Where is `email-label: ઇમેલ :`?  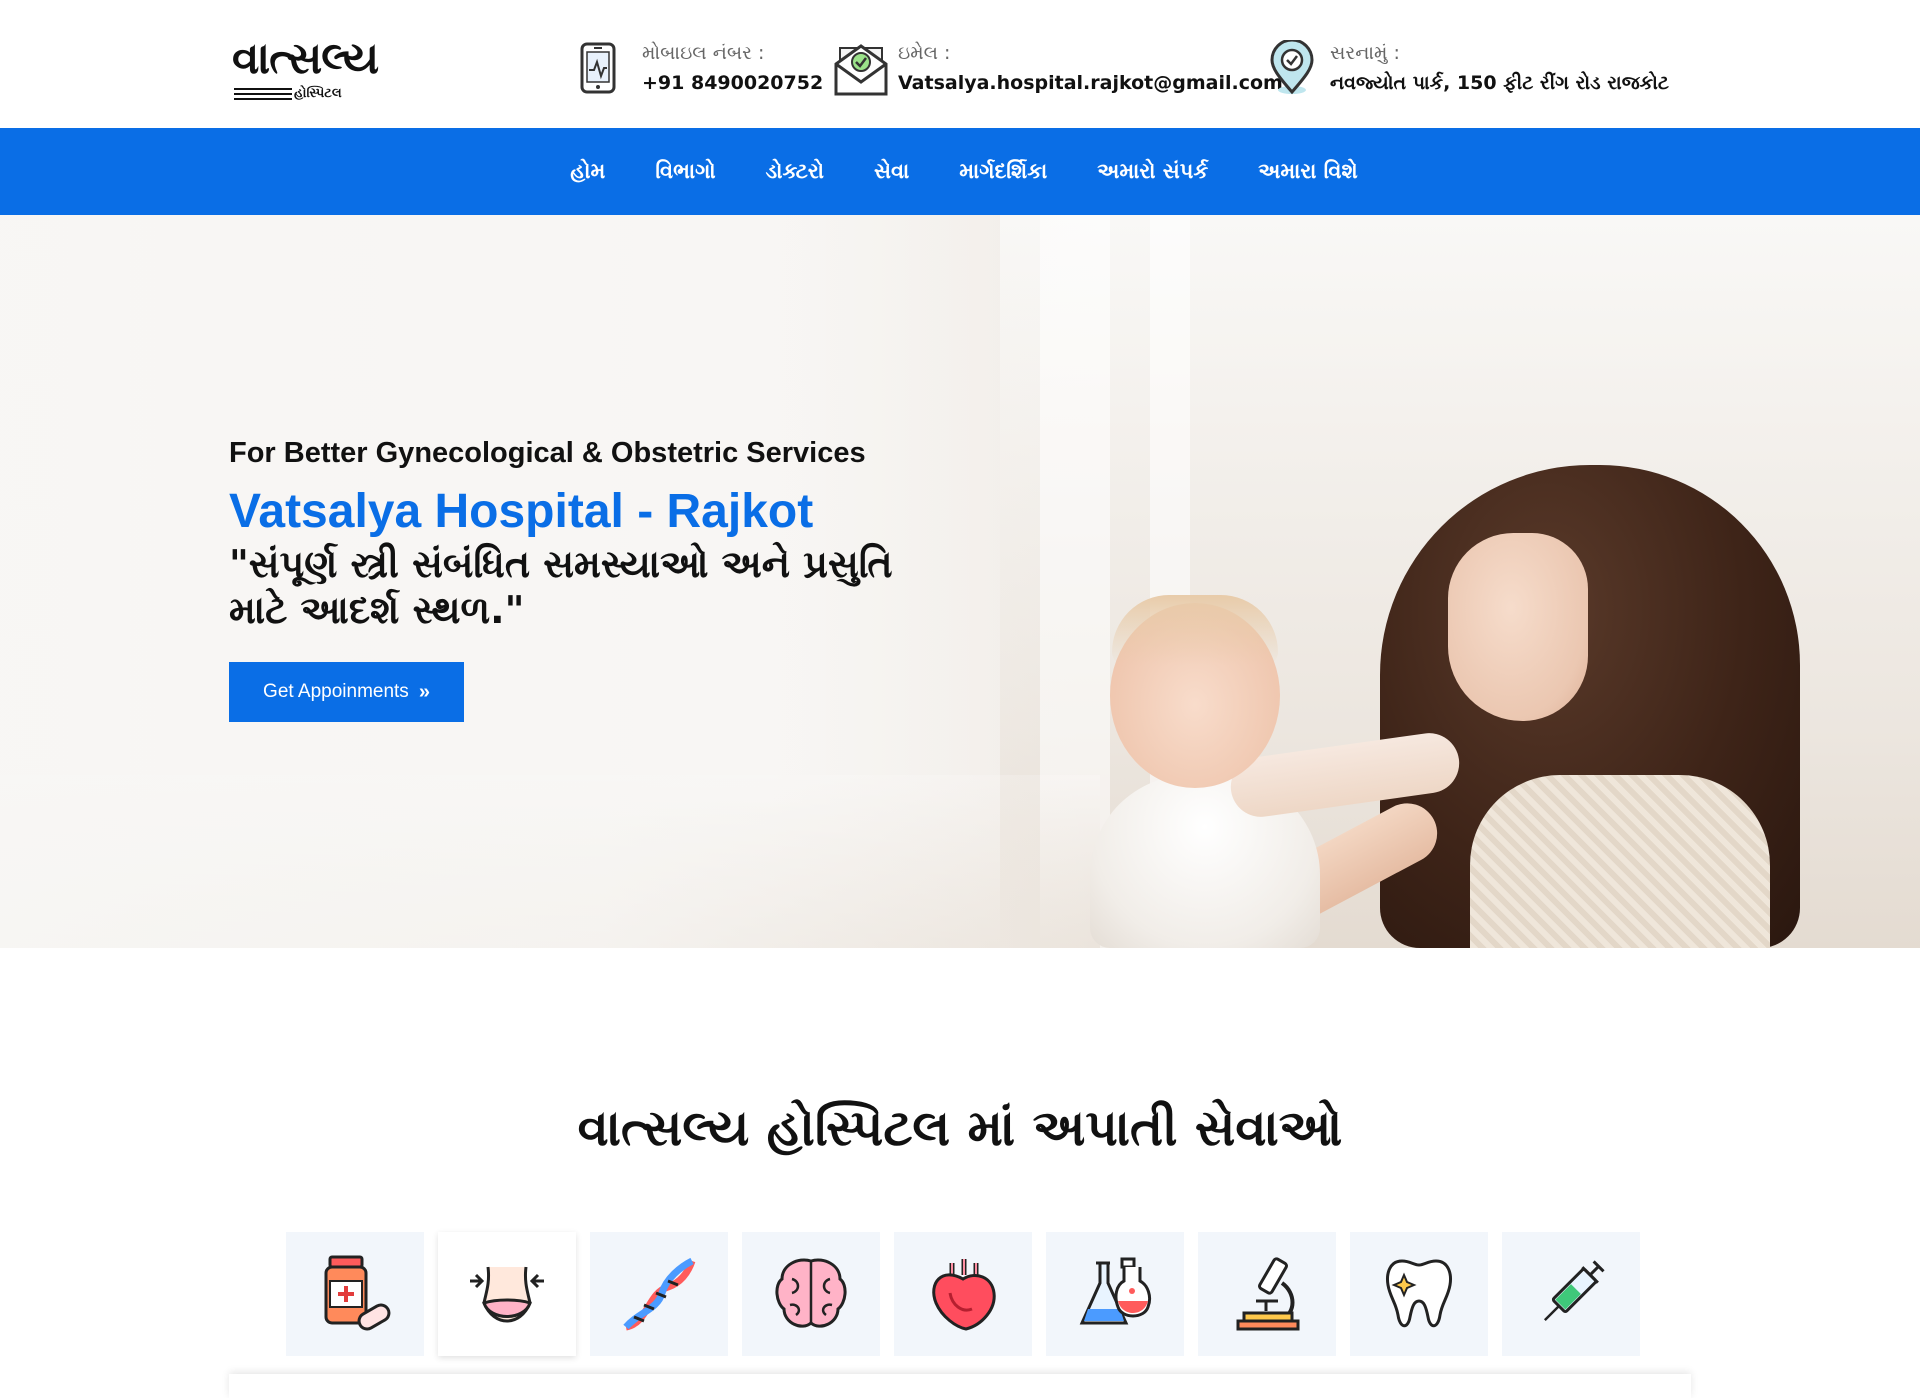
email-label: ઇમેલ : is located at coordinates (924, 53).